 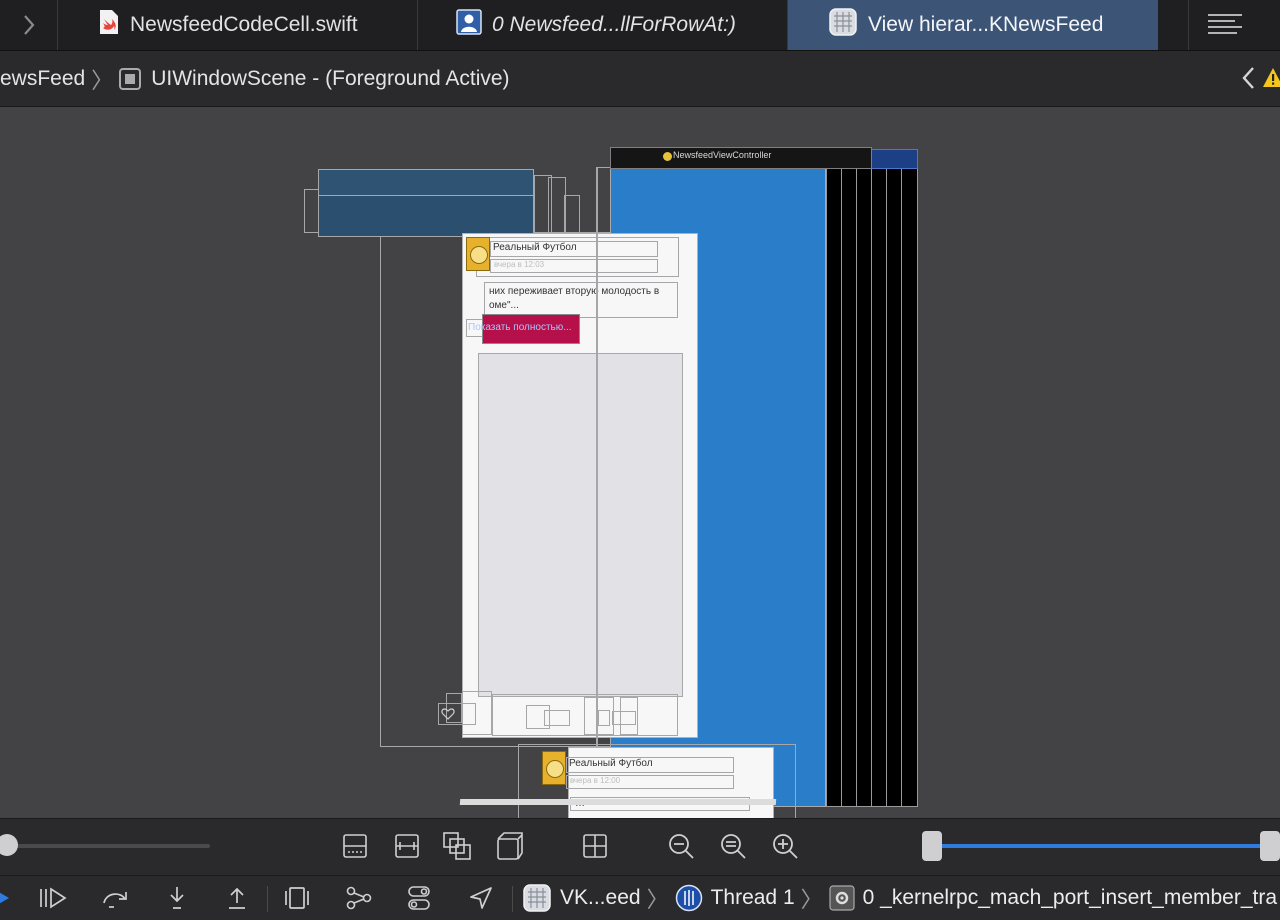 I want to click on gear-frame-icon, so click(x=842, y=898).